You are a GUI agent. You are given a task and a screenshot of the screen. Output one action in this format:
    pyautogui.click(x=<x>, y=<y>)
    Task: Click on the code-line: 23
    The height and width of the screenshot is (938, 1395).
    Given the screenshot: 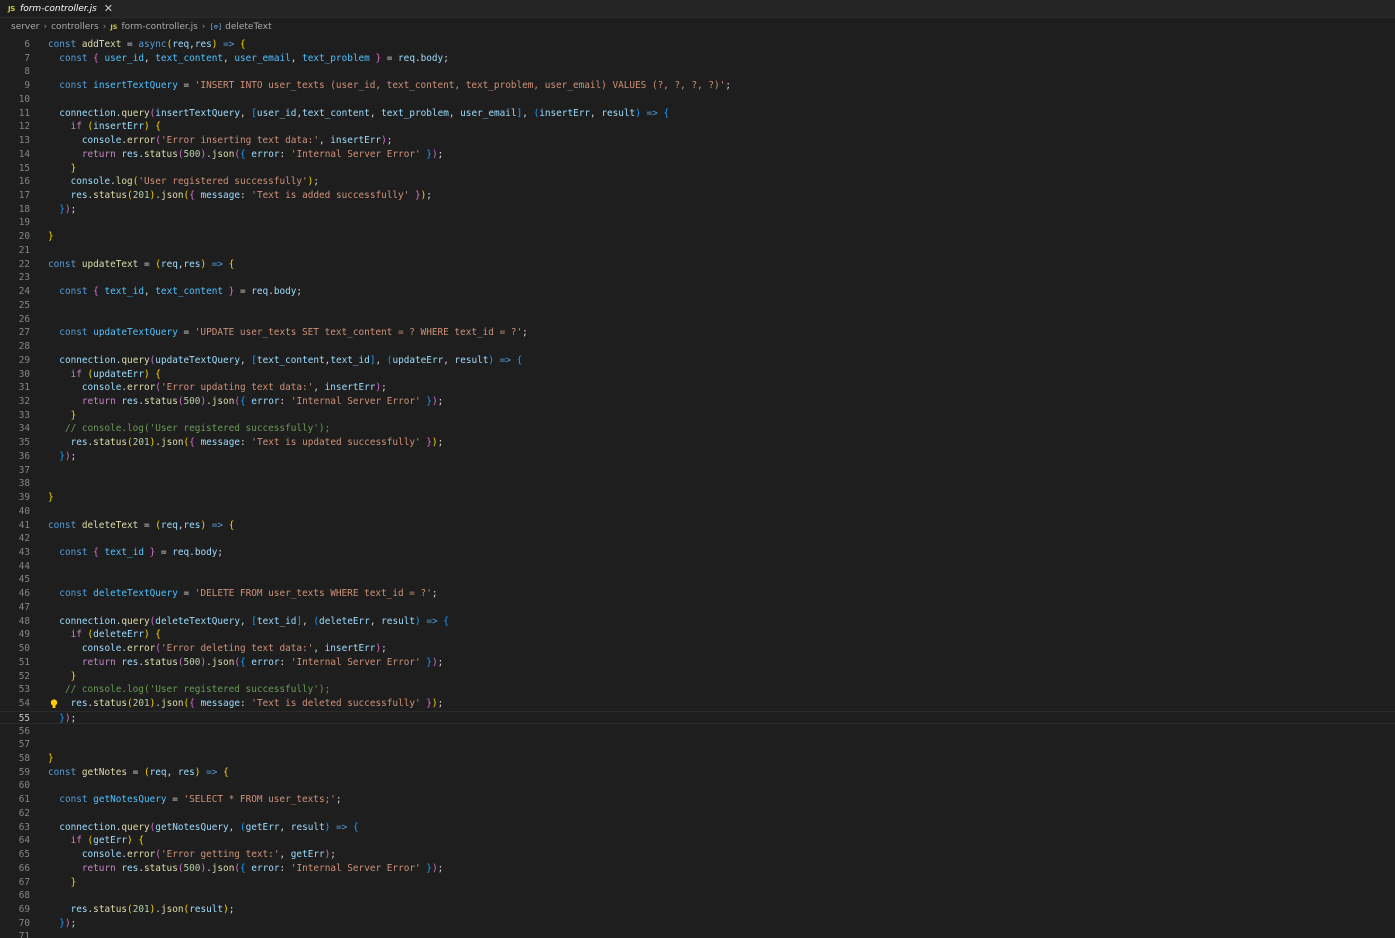 What is the action you would take?
    pyautogui.click(x=697, y=278)
    